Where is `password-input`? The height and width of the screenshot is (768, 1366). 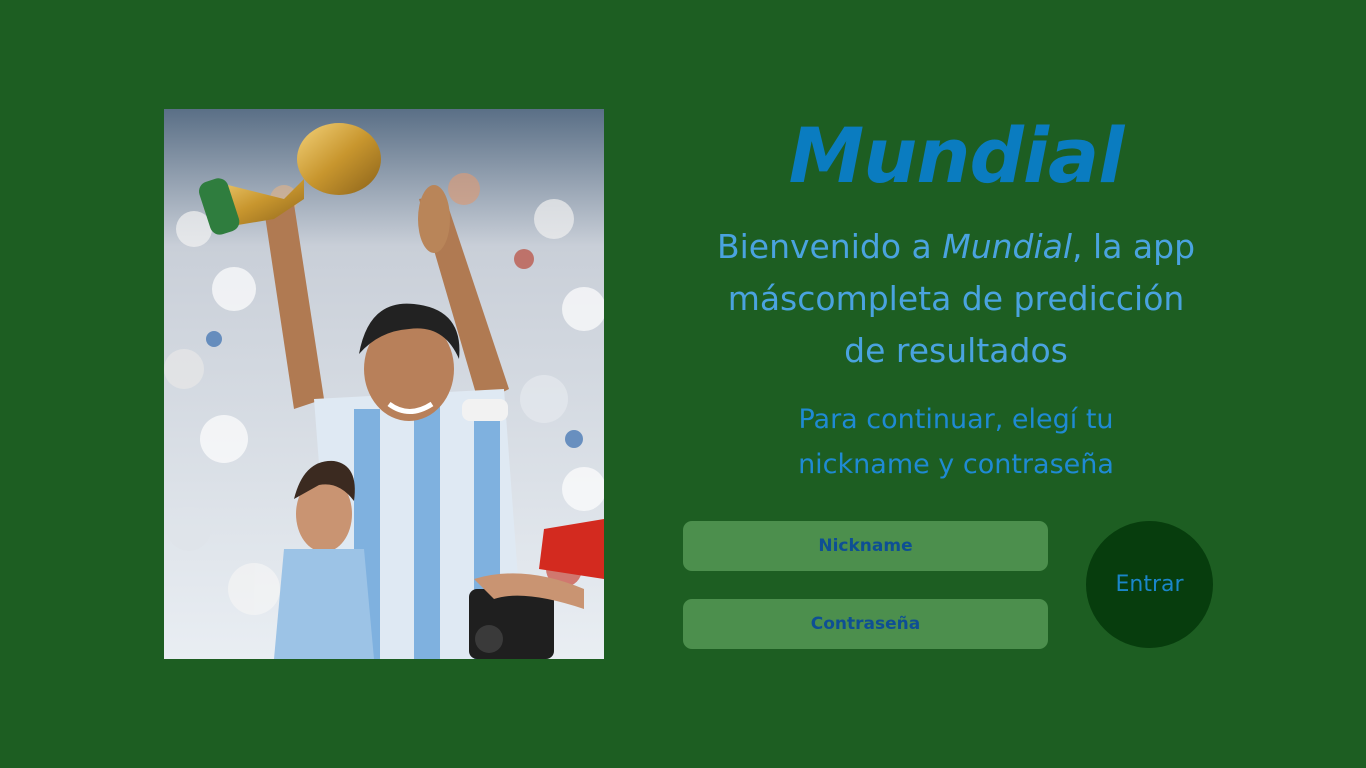
password-input is located at coordinates (865, 624).